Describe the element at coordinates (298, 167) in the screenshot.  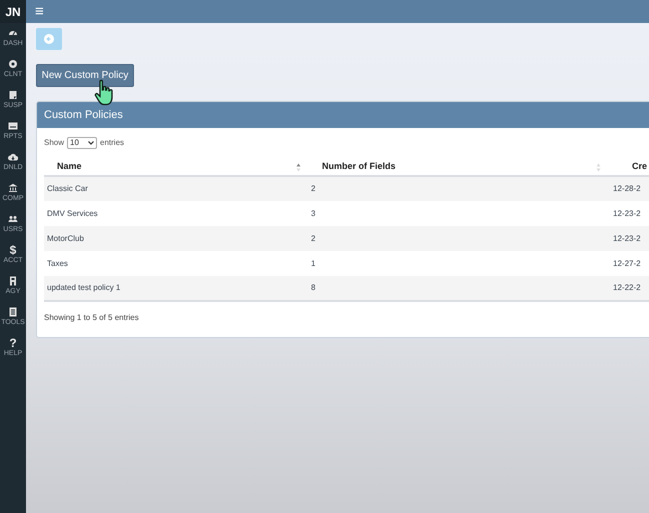
I see `sort-icon` at that location.